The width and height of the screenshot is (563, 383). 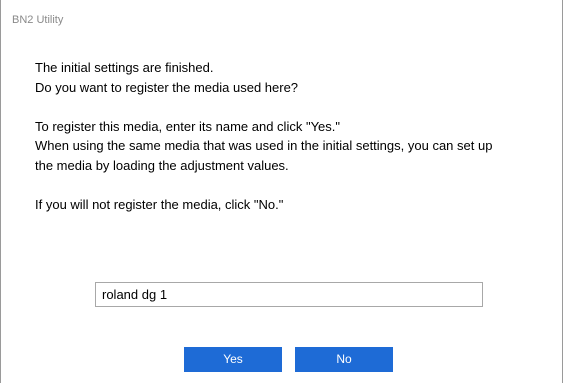 What do you see at coordinates (124, 67) in the screenshot?
I see `message-line-finished: The initial settings are finished.` at bounding box center [124, 67].